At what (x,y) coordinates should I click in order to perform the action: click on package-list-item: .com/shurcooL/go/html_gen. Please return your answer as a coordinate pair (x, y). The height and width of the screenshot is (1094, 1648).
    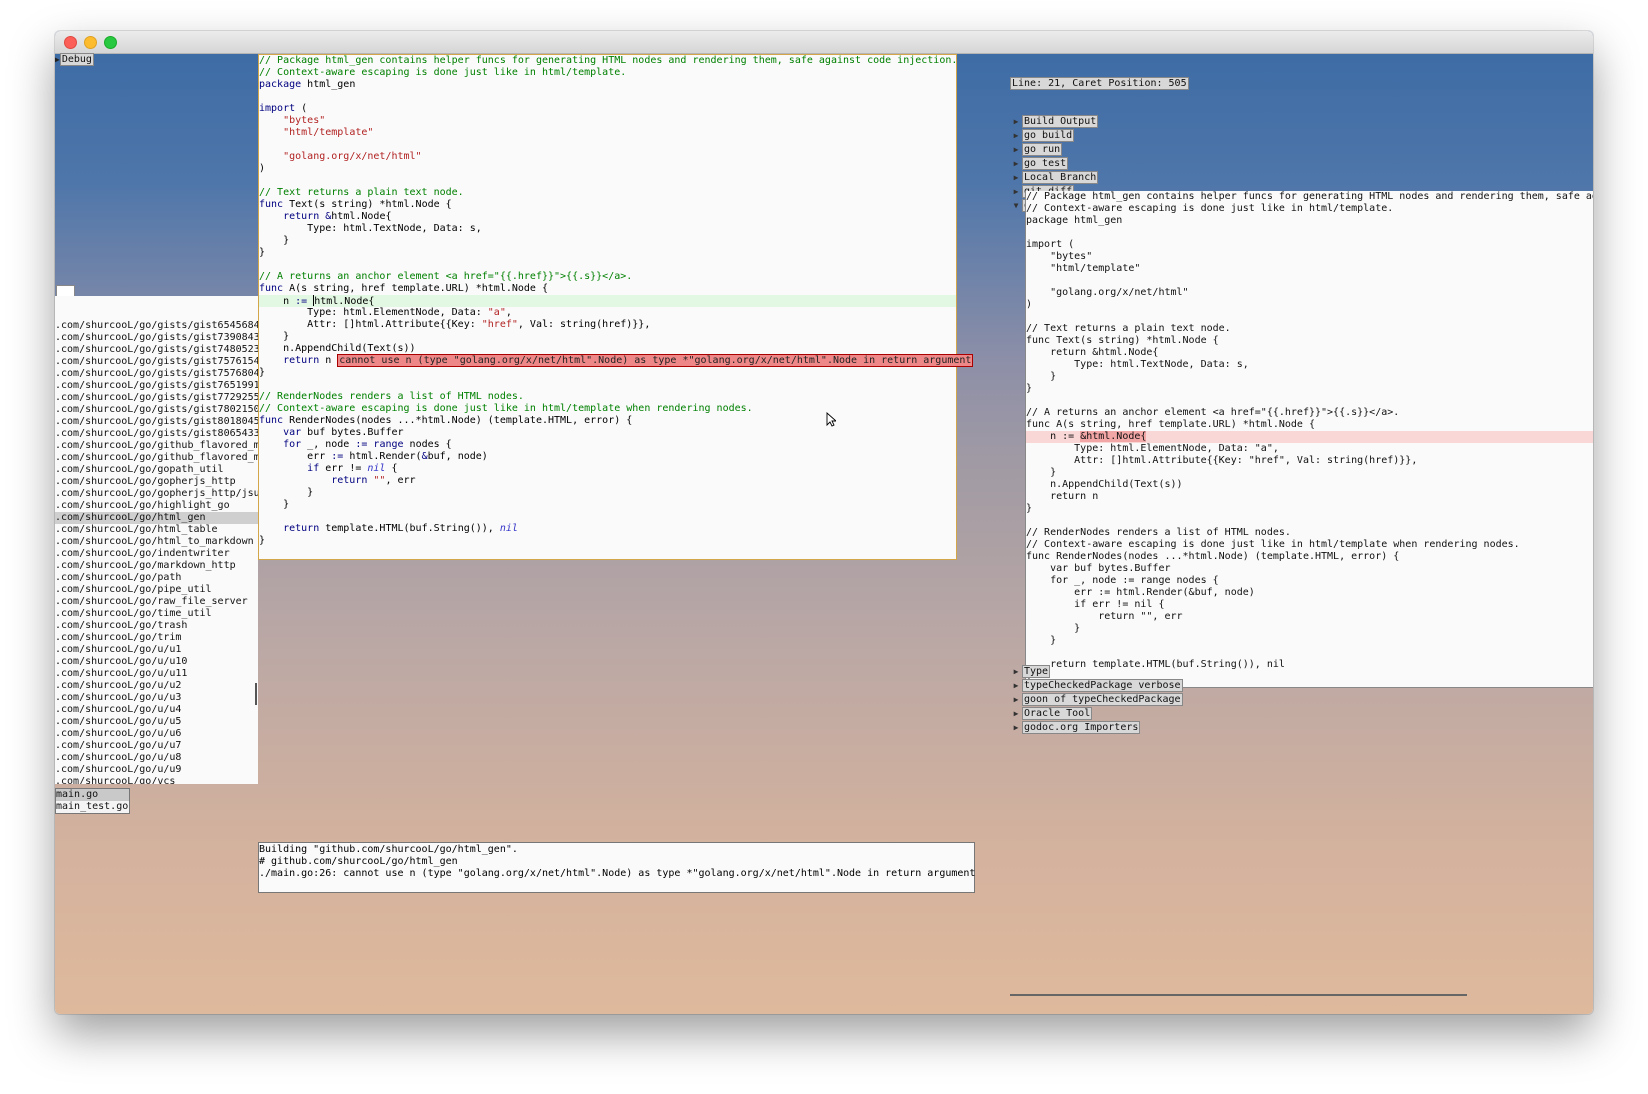
    Looking at the image, I should click on (156, 518).